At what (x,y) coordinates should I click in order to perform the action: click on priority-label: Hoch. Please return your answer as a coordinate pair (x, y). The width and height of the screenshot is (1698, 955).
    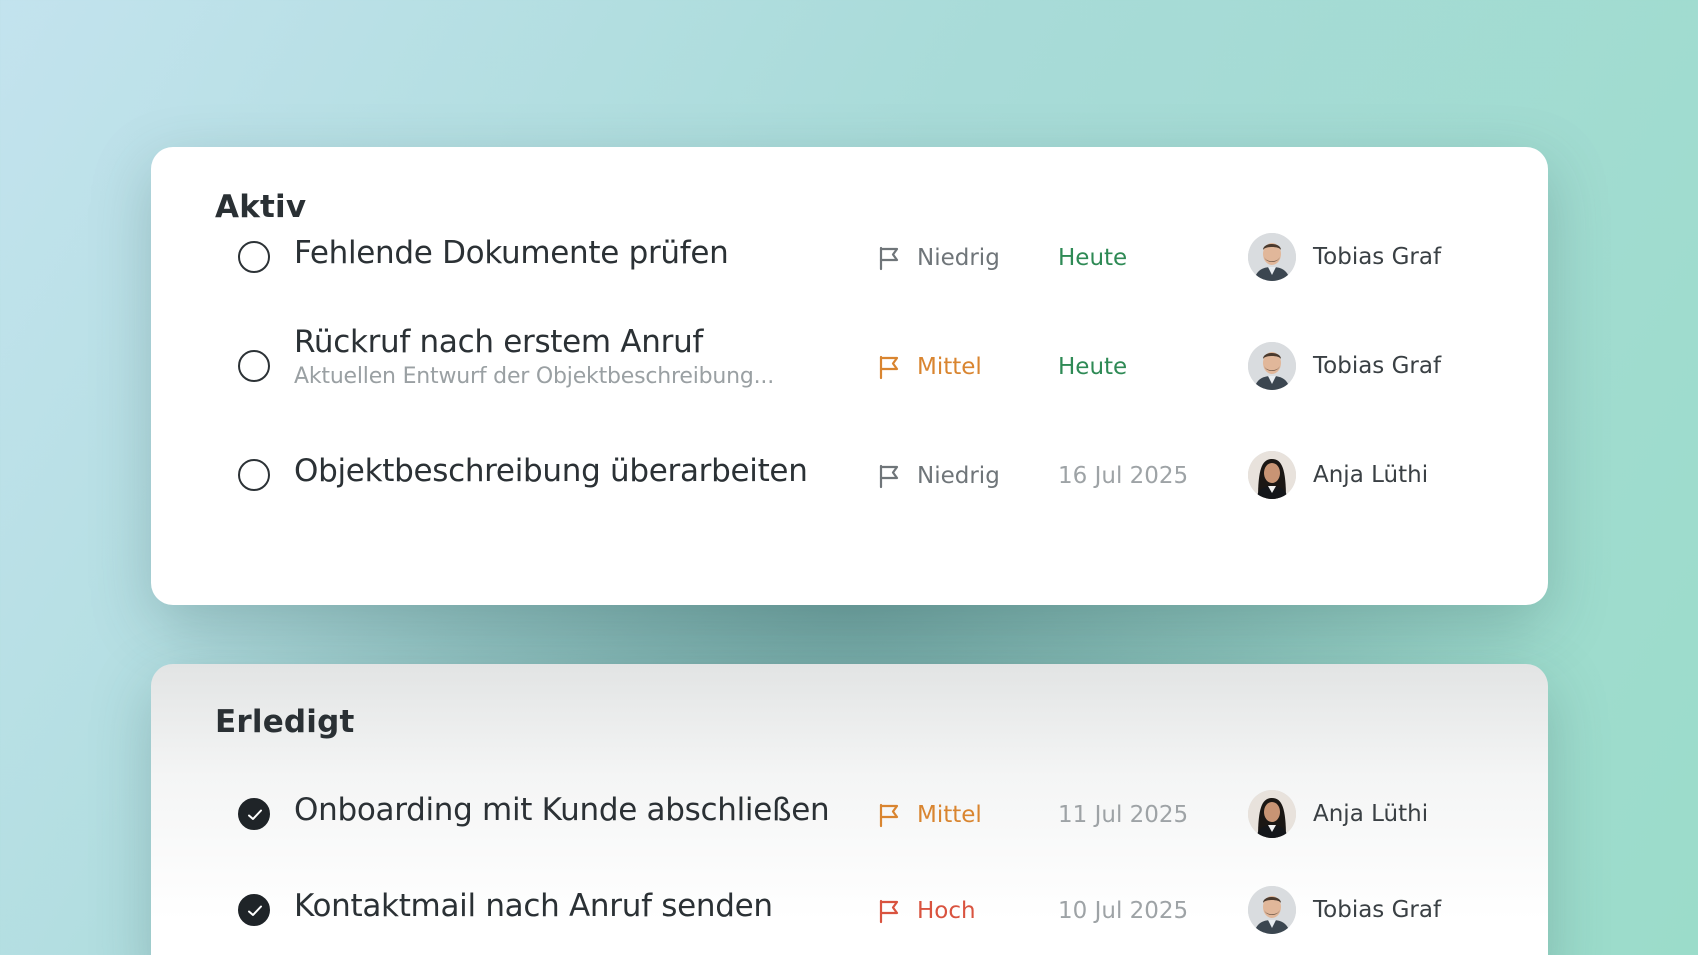
    Looking at the image, I should click on (946, 911).